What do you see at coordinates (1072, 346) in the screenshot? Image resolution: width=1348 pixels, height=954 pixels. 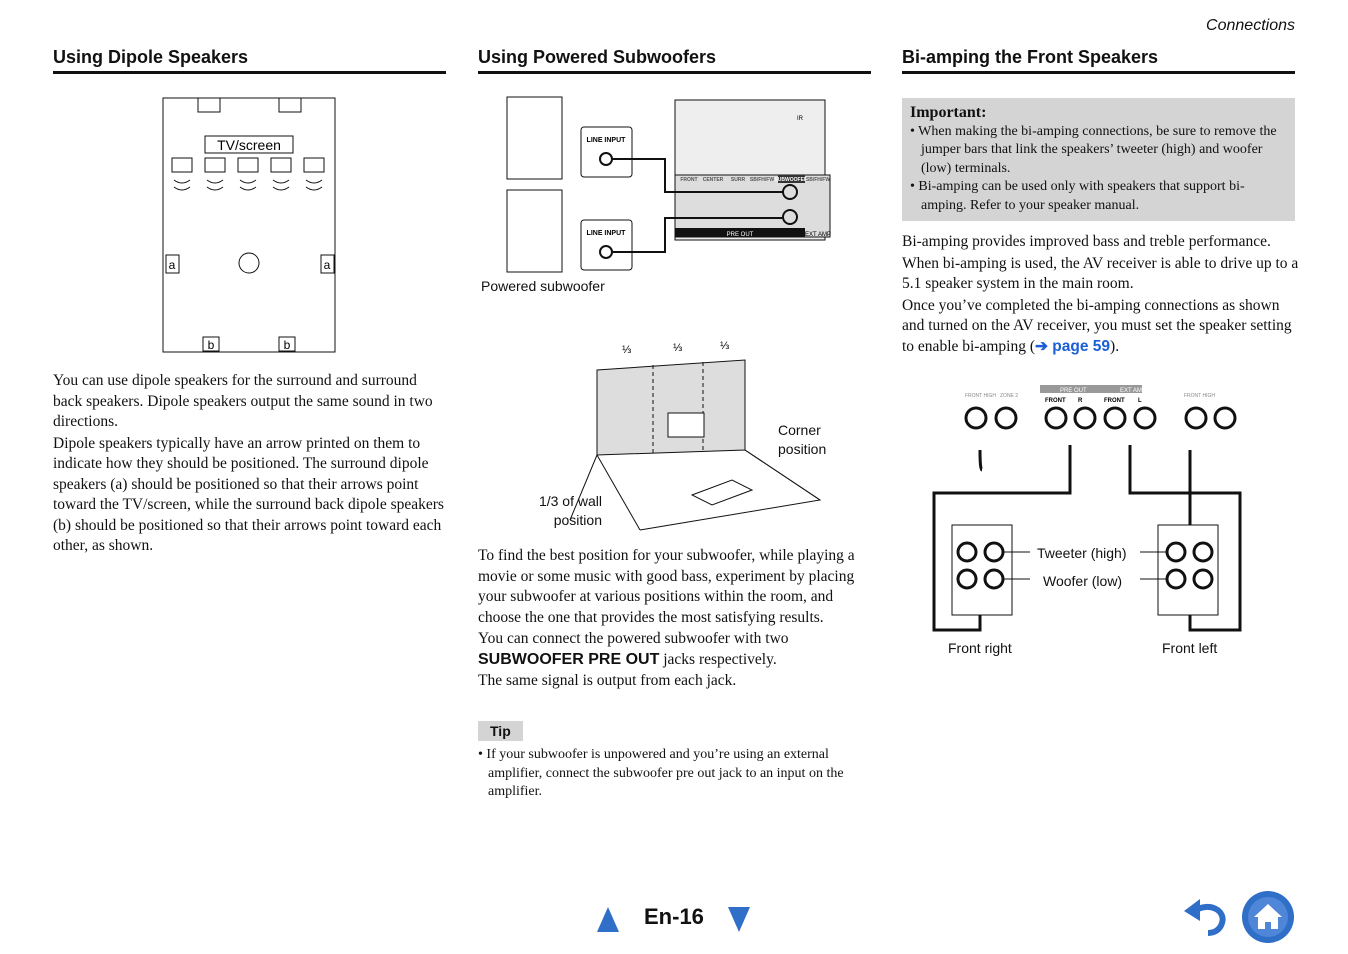 I see `page-59-link: ➔ page 59` at bounding box center [1072, 346].